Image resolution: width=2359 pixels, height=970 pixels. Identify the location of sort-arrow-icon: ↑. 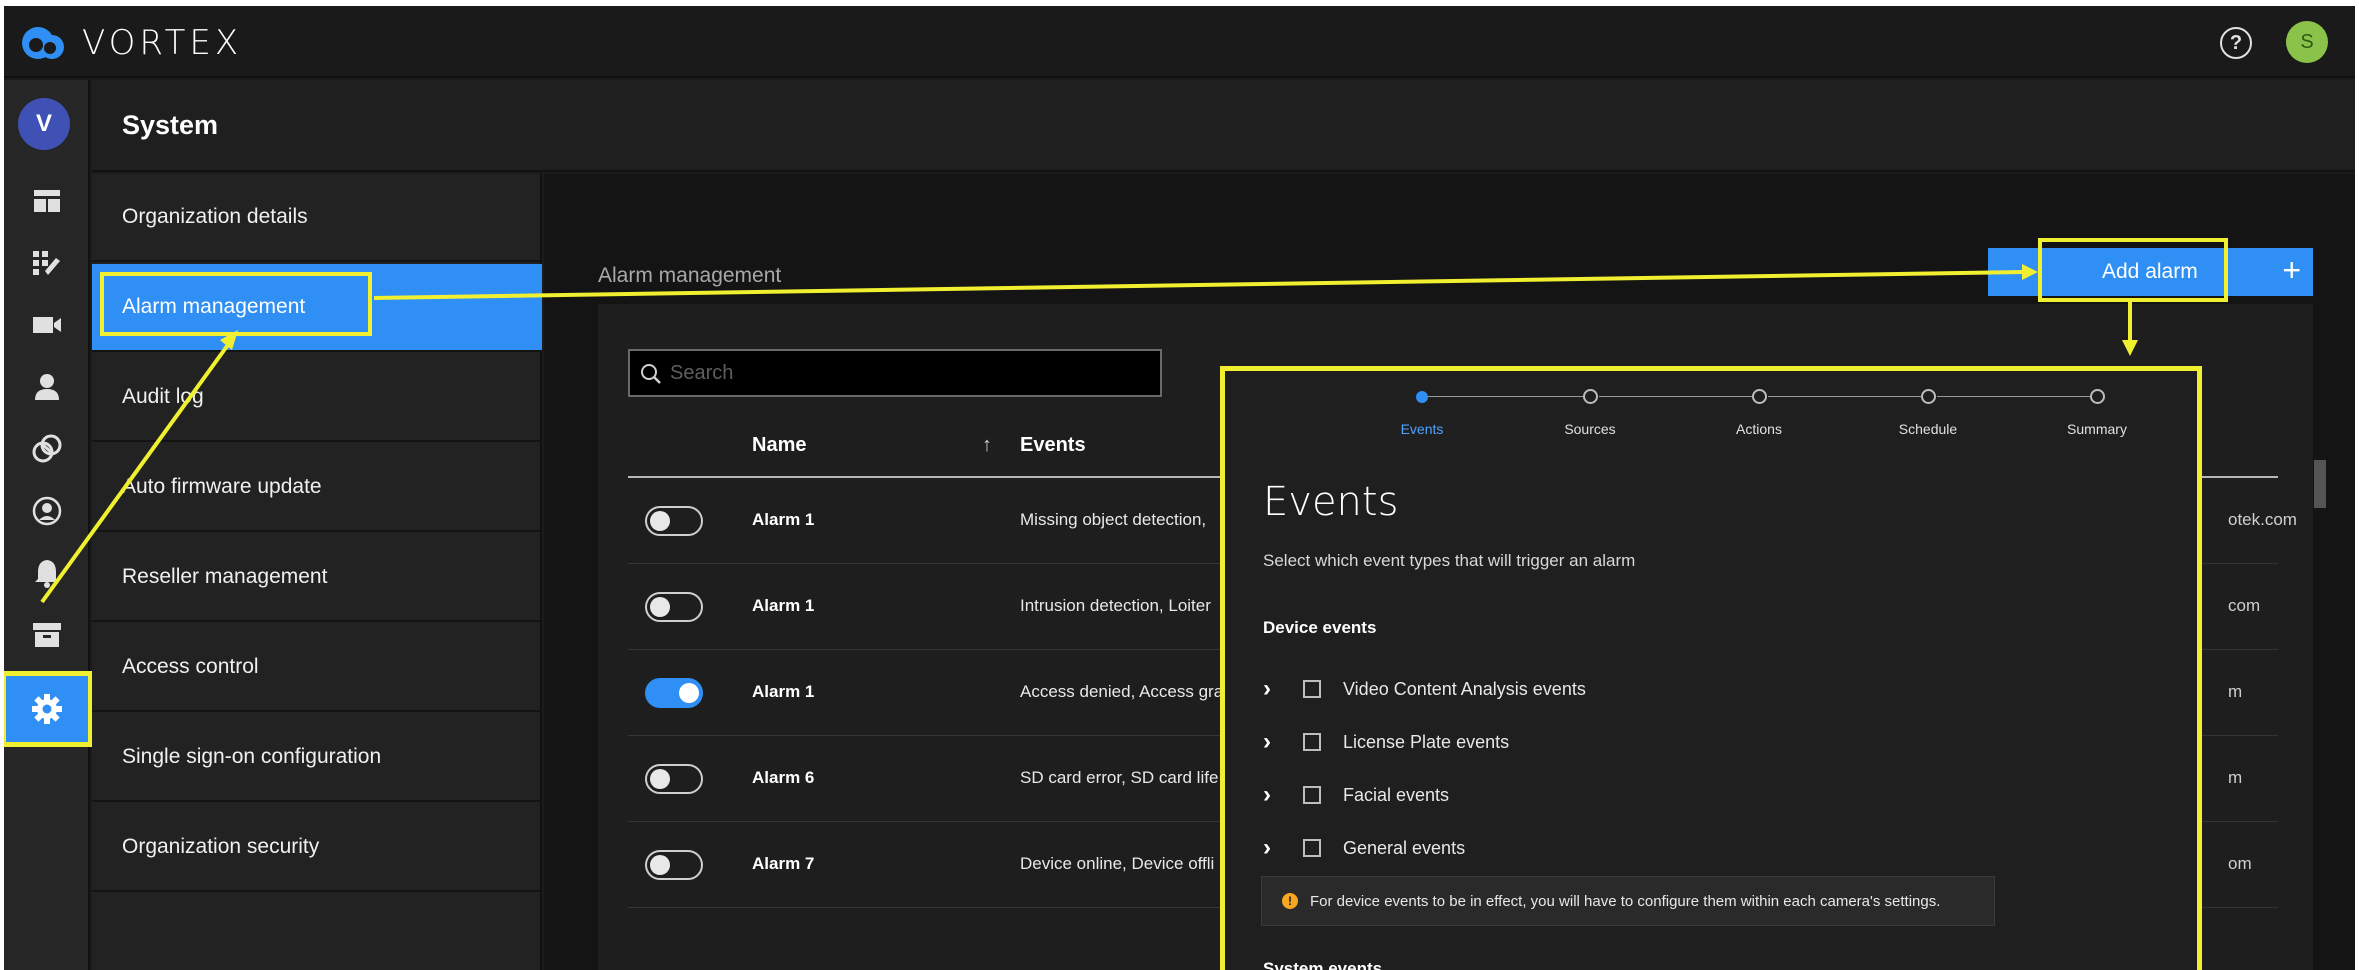
(987, 445).